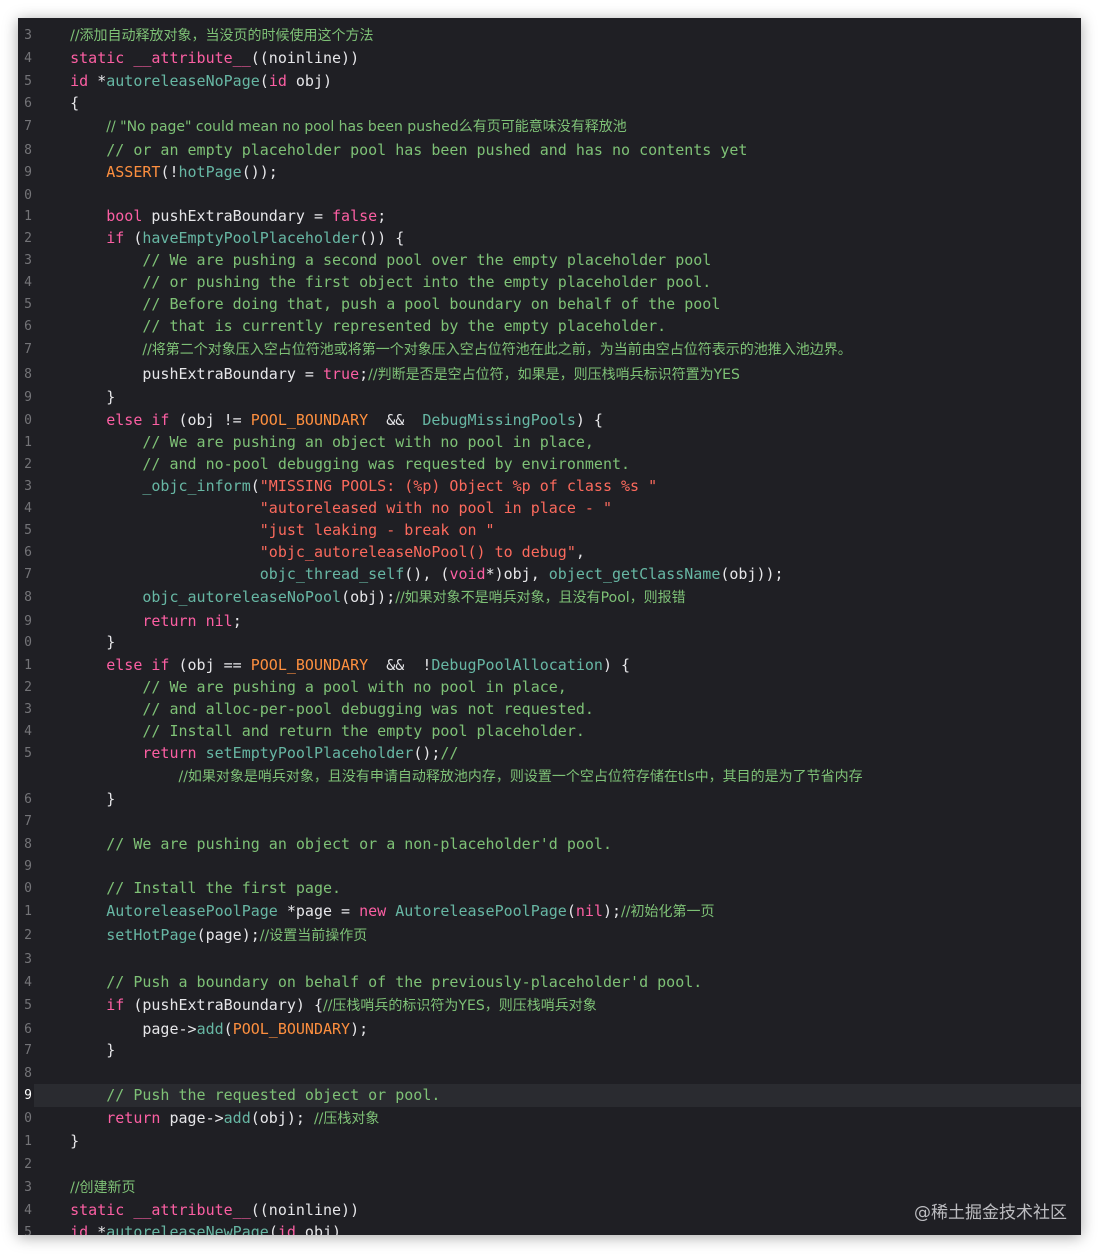 The width and height of the screenshot is (1099, 1254). Describe the element at coordinates (557, 530) in the screenshot. I see `code-line: "just leaking - break on "` at that location.